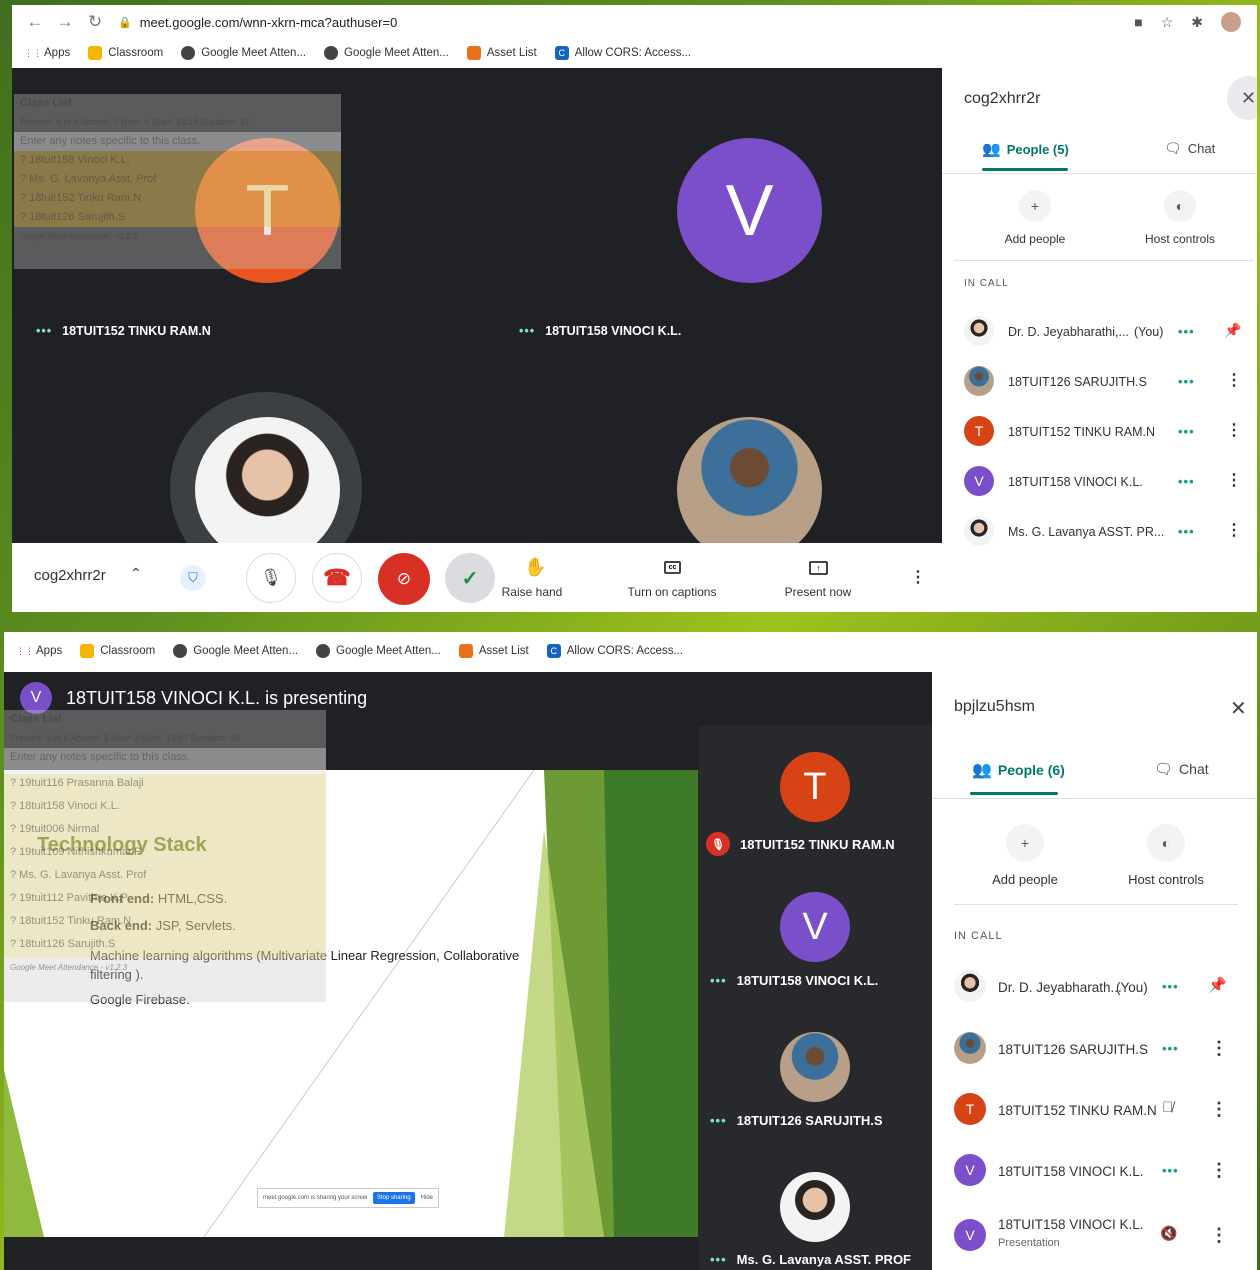 The width and height of the screenshot is (1260, 1270). Describe the element at coordinates (815, 1067) in the screenshot. I see `sarujith-video` at that location.